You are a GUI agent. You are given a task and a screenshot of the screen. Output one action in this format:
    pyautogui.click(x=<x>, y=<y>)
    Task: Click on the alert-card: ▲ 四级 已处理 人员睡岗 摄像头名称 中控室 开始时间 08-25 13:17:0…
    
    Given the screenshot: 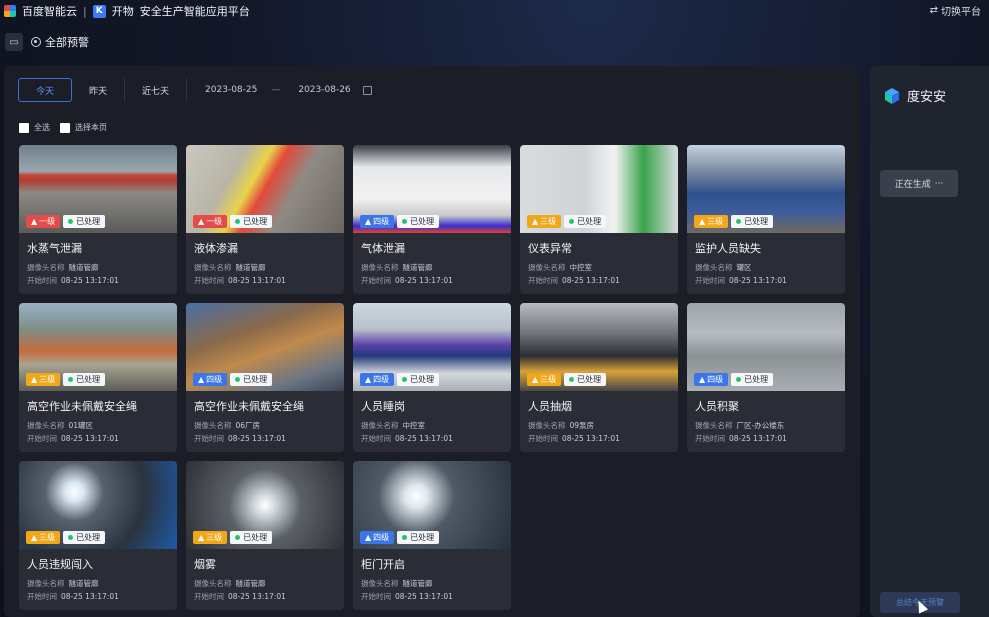 What is the action you would take?
    pyautogui.click(x=432, y=377)
    